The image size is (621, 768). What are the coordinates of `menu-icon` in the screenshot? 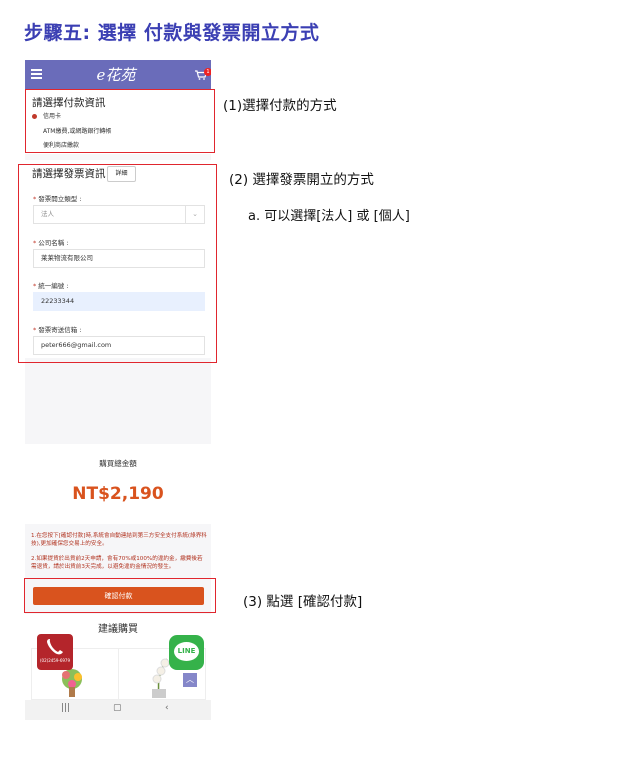 It's located at (36, 74).